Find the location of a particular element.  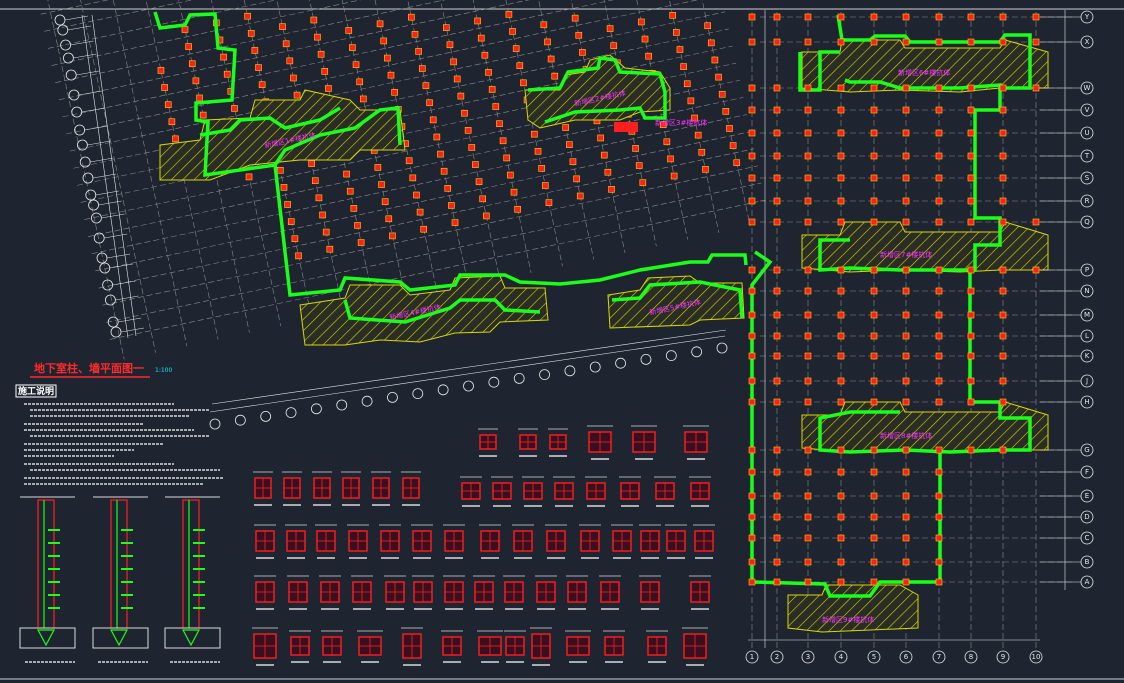

red-marker is located at coordinates (626, 127).